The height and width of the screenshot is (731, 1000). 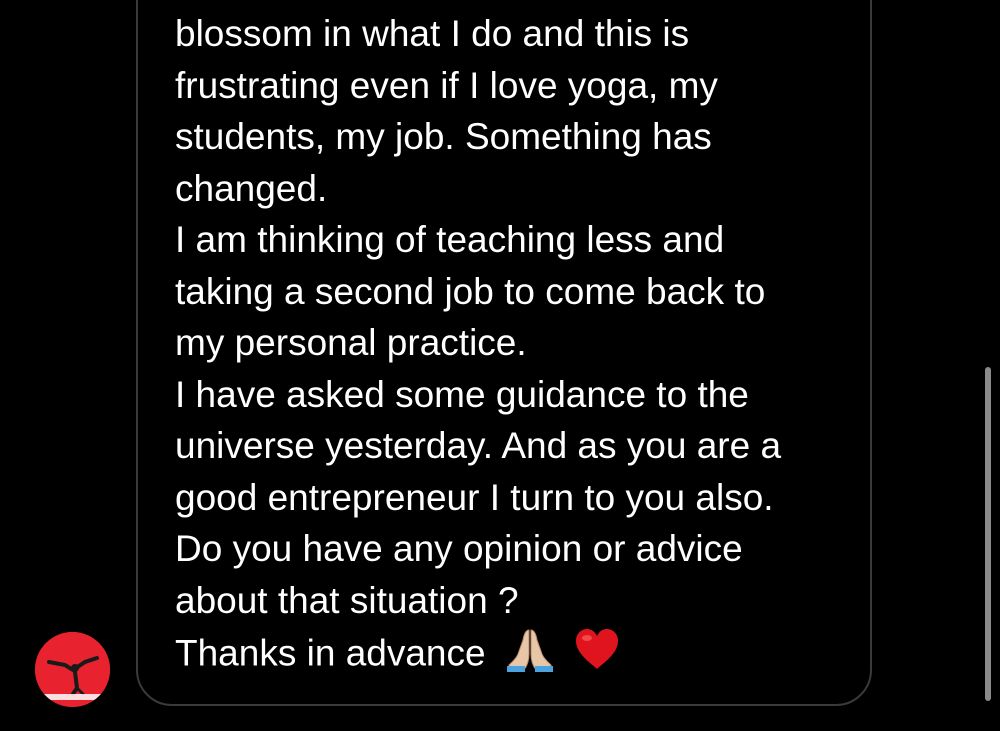 I want to click on yoga-pose-icon, so click(x=72, y=669).